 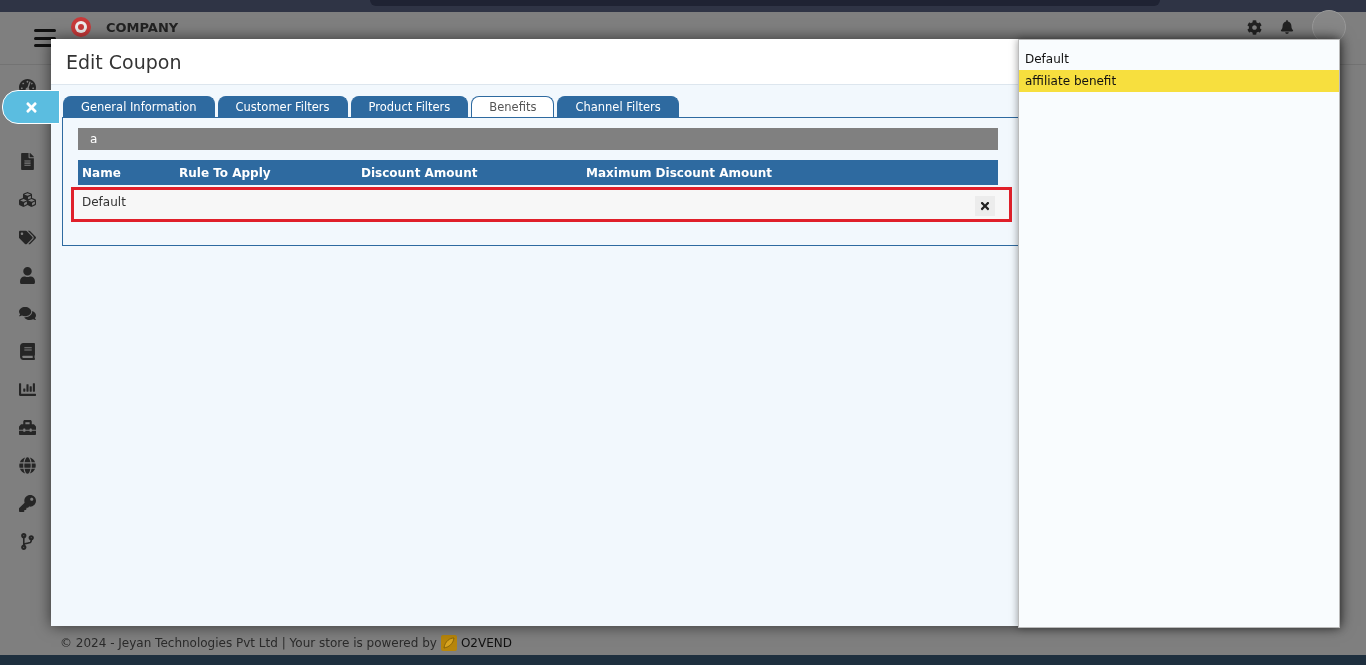 I want to click on chat-icon, so click(x=27, y=313).